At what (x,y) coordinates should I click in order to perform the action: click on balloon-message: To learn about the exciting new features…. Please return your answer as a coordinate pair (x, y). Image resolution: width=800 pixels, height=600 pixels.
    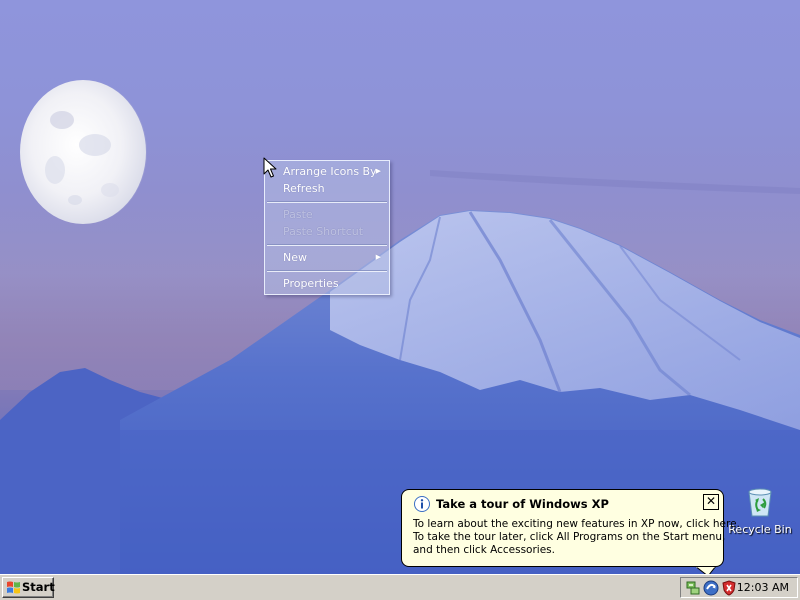
    Looking at the image, I should click on (576, 537).